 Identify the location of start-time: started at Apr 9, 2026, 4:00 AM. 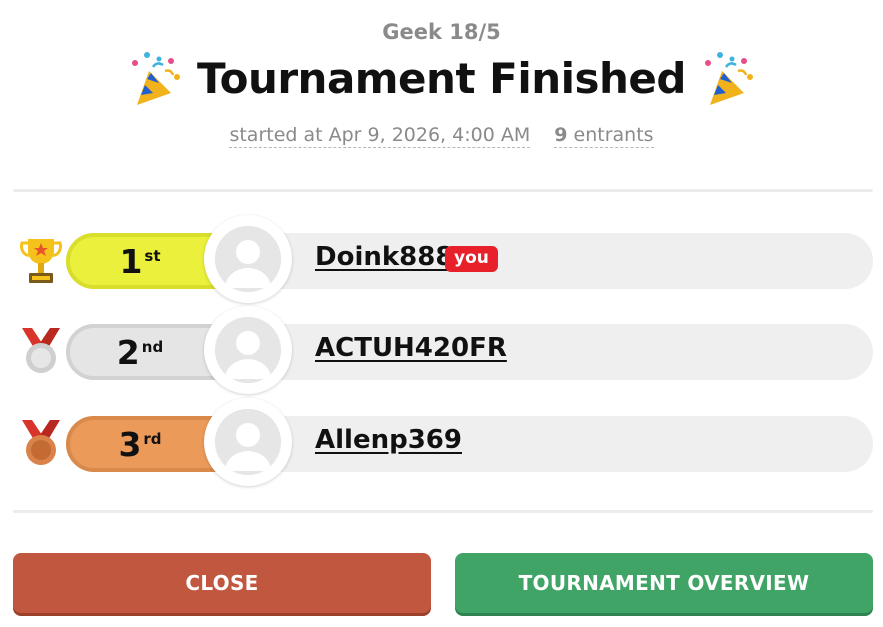
(380, 136).